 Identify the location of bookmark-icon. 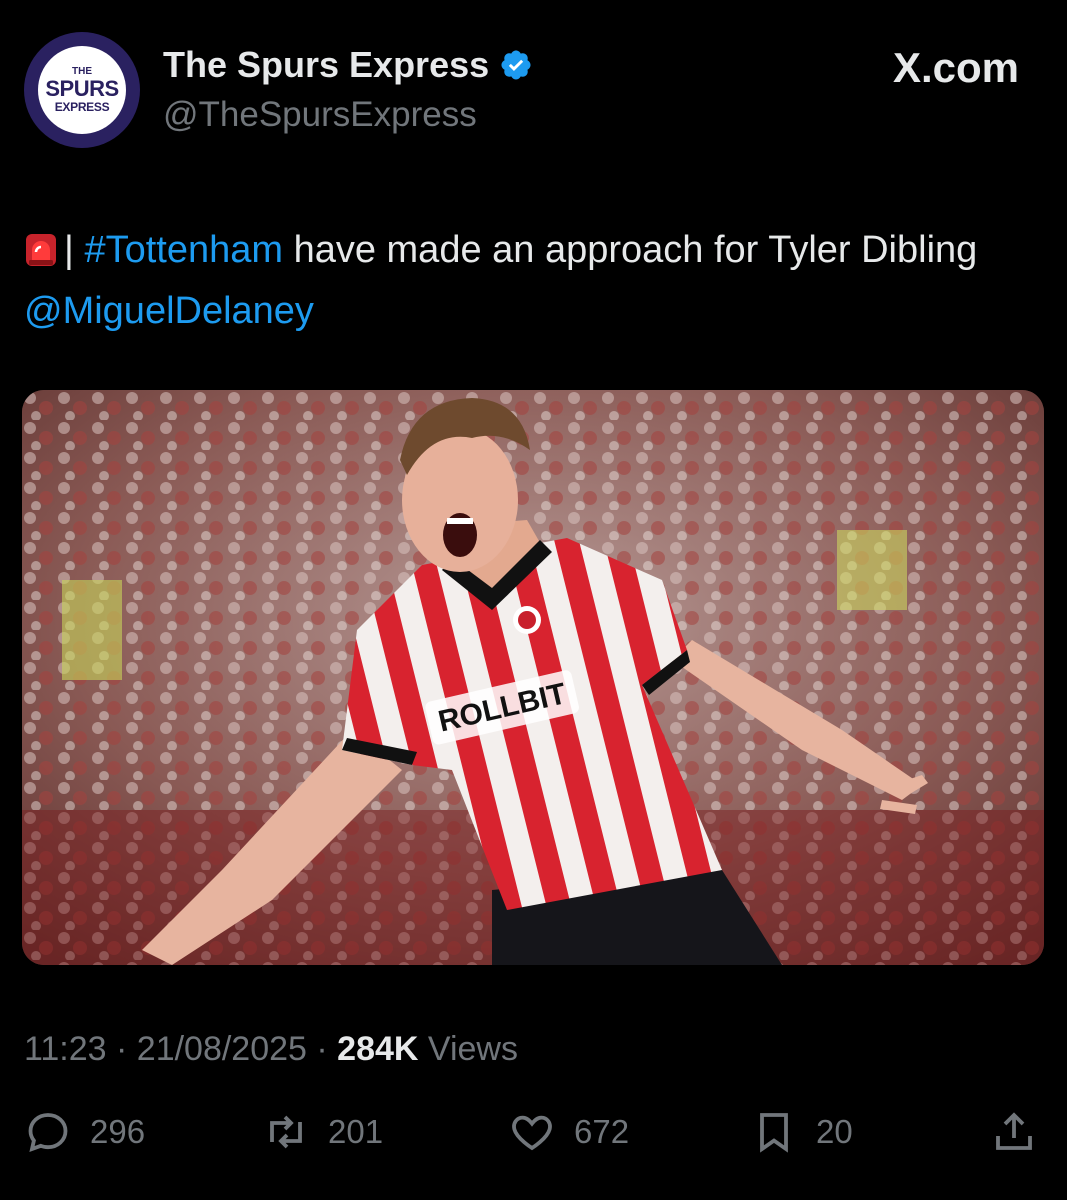
(774, 1133).